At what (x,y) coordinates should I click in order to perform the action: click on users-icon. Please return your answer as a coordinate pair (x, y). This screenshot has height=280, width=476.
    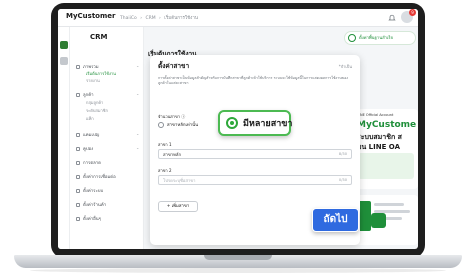
    Looking at the image, I should click on (78, 94).